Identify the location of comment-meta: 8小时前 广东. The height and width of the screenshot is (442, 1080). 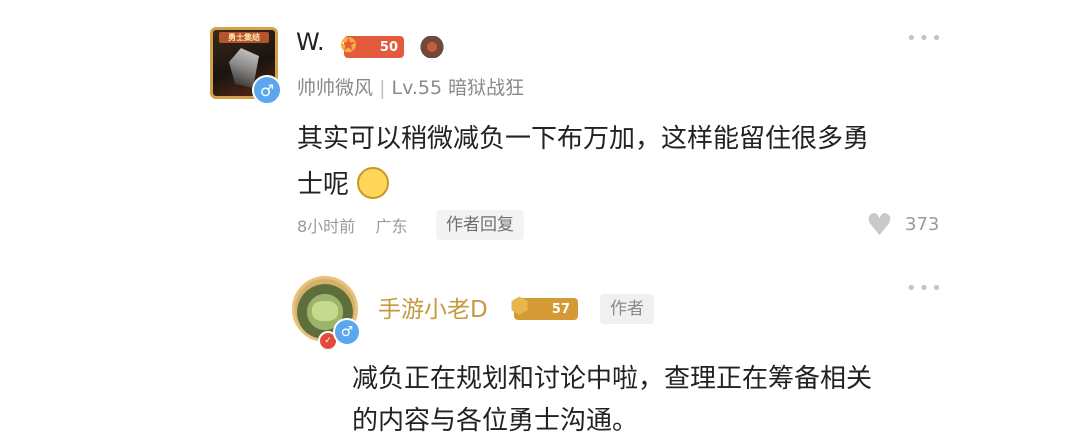
(352, 225).